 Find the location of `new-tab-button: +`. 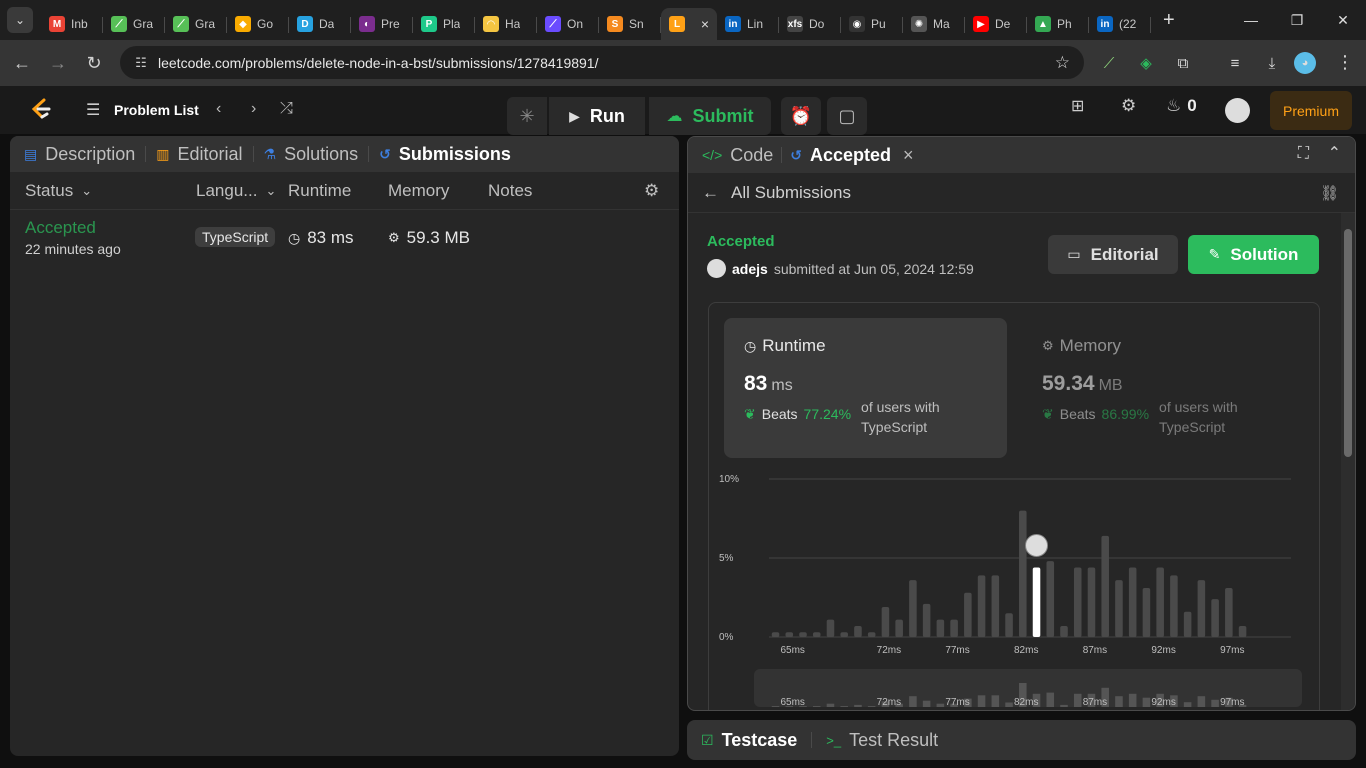

new-tab-button: + is located at coordinates (1169, 20).